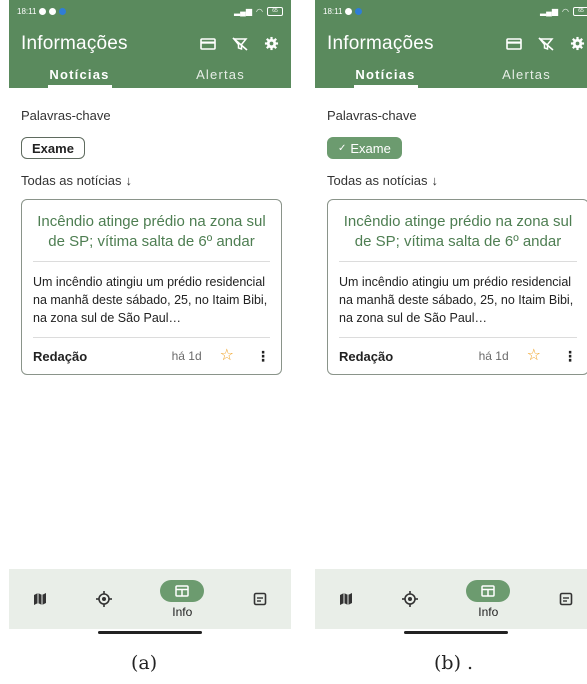  I want to click on keyword-chip: Exame, so click(53, 148).